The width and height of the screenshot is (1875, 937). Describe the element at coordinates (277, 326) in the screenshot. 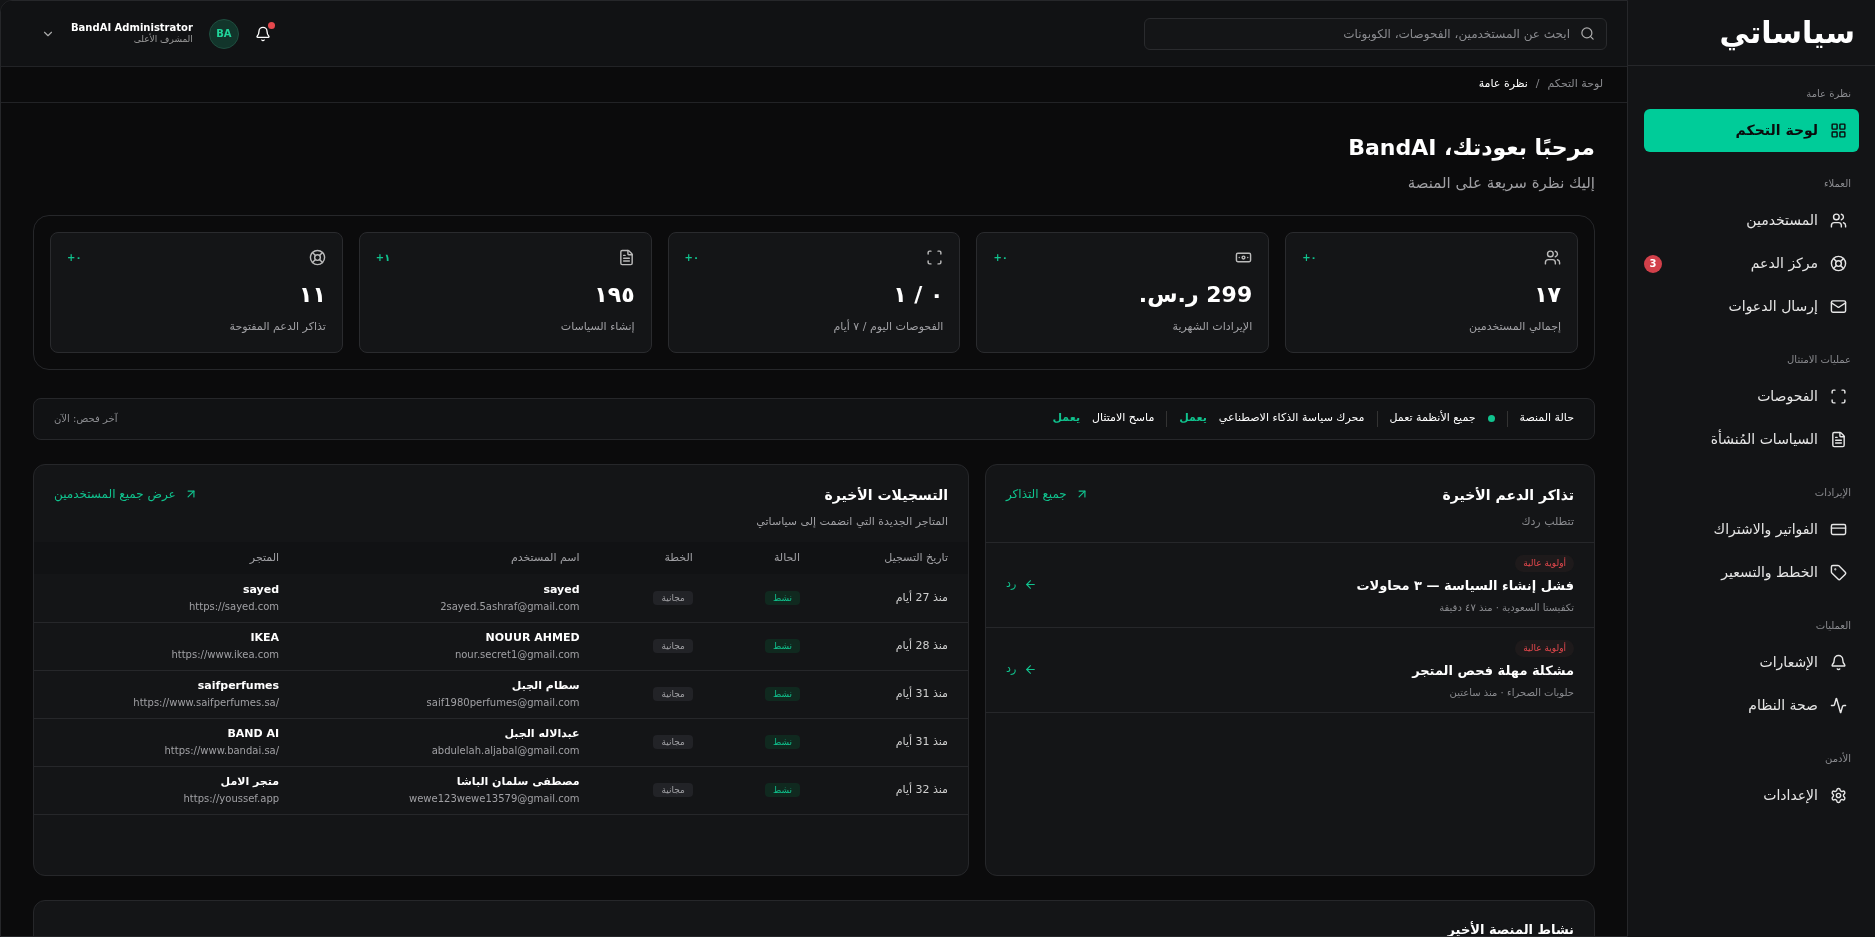

I see `stat-label: تذاكر الدعم المفتوحة` at that location.